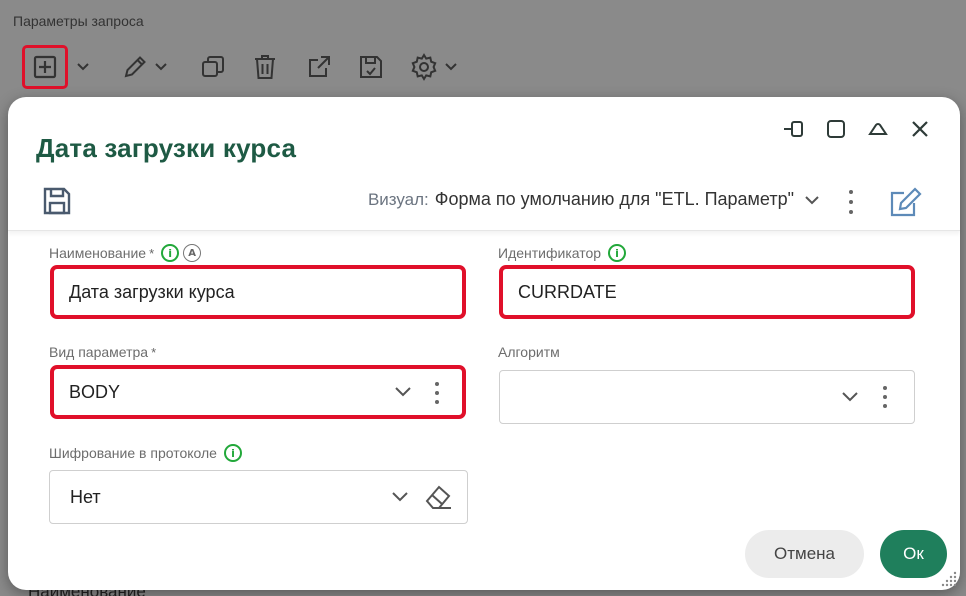  I want to click on encryption-select: Нет, so click(258, 497).